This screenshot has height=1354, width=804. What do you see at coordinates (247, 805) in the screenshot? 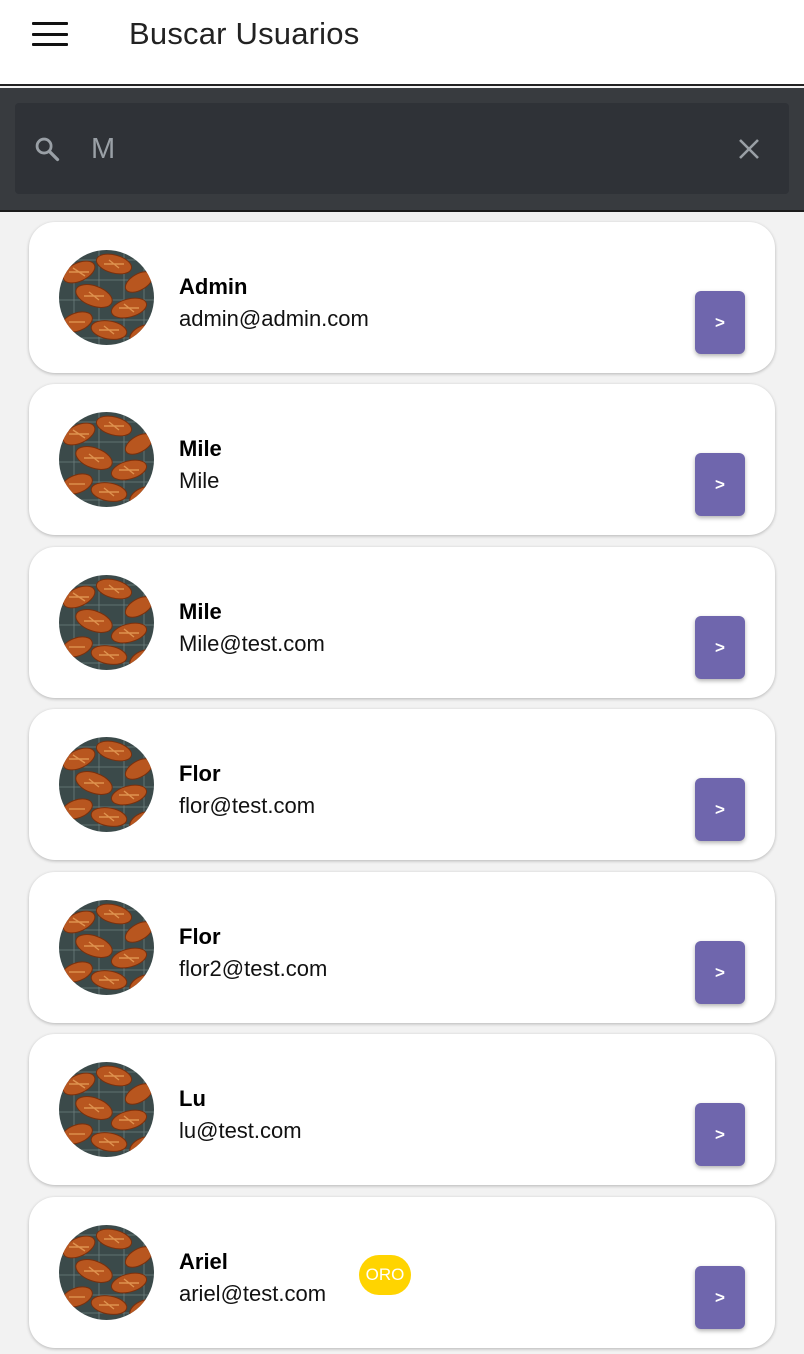
I see `user-email: flor@test.com` at bounding box center [247, 805].